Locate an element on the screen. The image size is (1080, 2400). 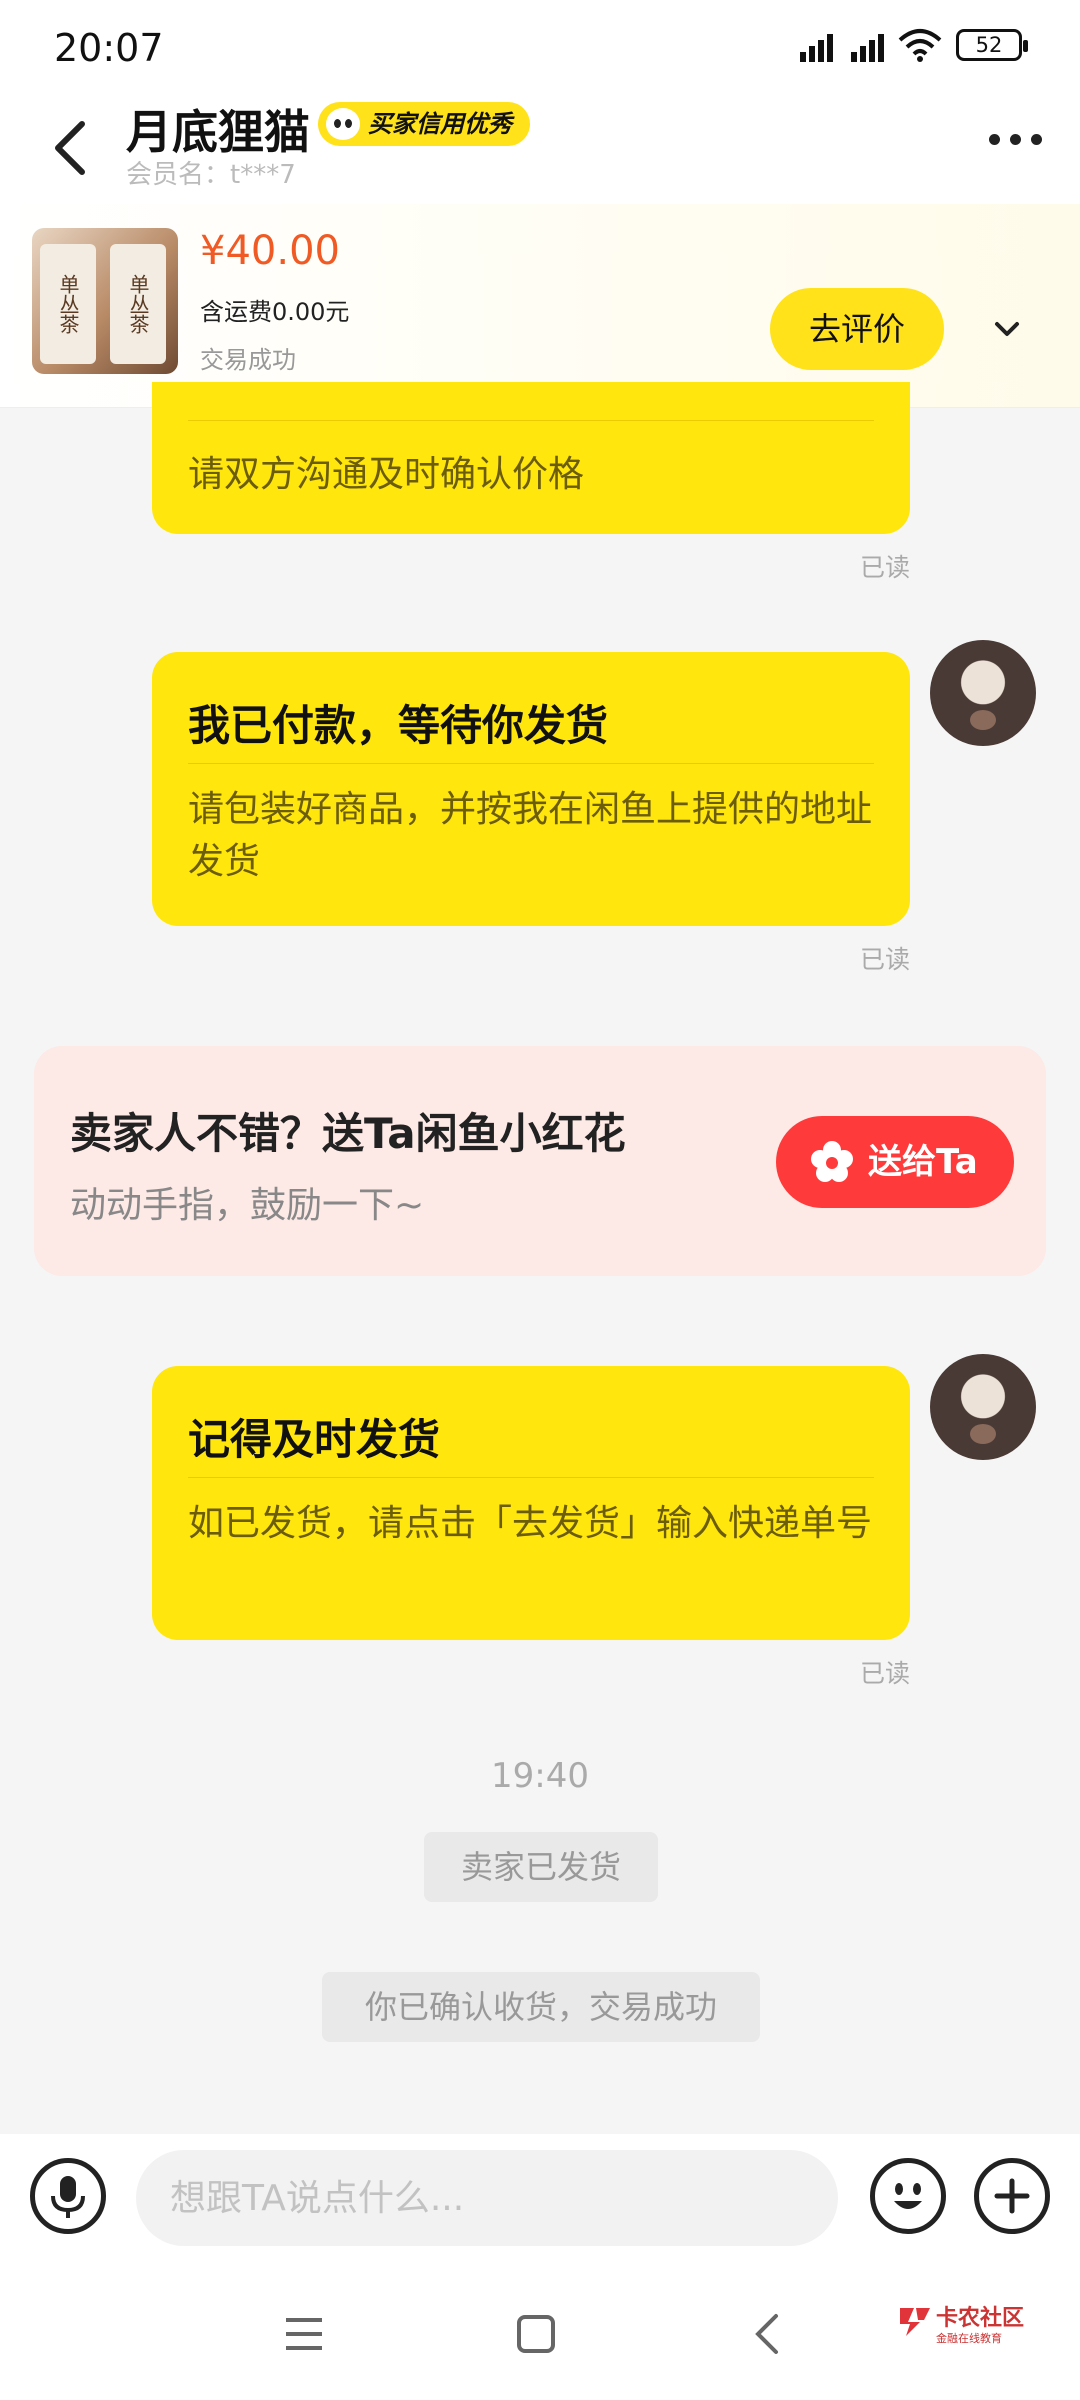
credit-badge-label: 买家信用优秀 is located at coordinates (440, 124).